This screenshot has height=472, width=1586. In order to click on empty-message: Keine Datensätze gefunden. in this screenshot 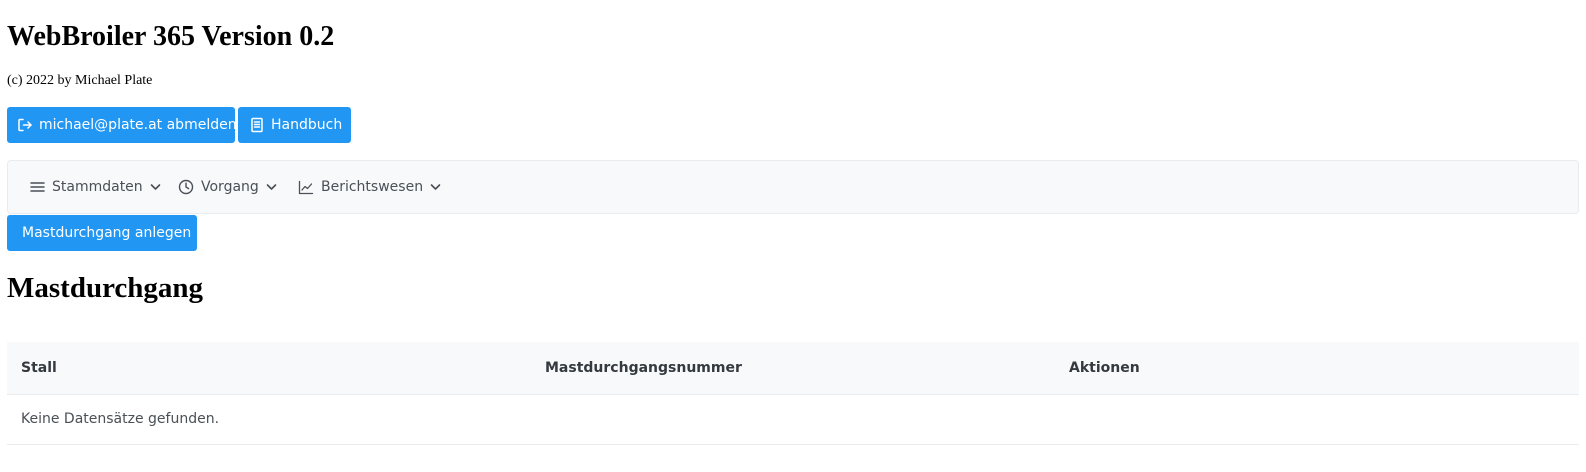, I will do `click(120, 419)`.